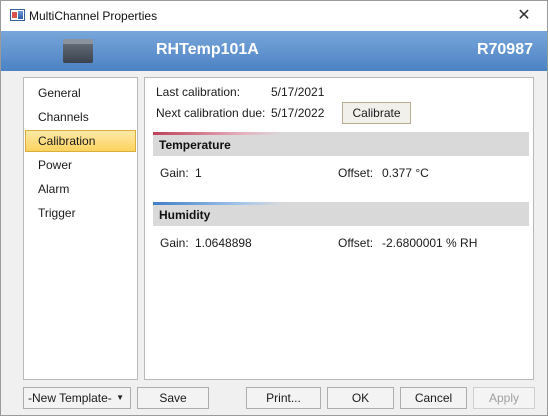  Describe the element at coordinates (80, 117) in the screenshot. I see `sidebar-item-channels: Channels` at that location.